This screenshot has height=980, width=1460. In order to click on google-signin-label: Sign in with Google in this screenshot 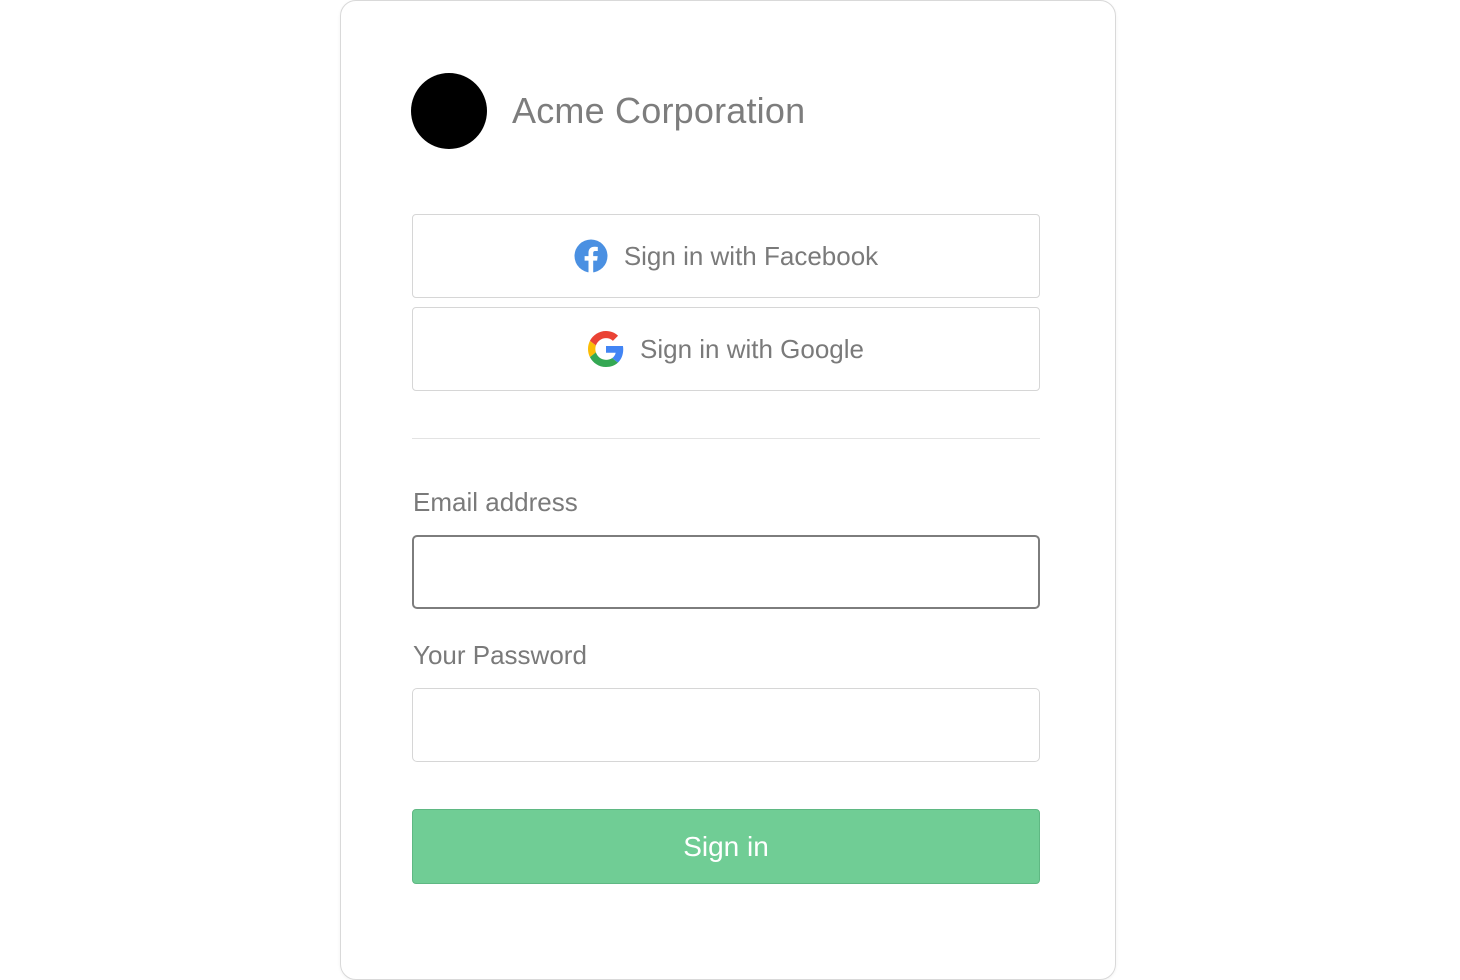, I will do `click(752, 348)`.